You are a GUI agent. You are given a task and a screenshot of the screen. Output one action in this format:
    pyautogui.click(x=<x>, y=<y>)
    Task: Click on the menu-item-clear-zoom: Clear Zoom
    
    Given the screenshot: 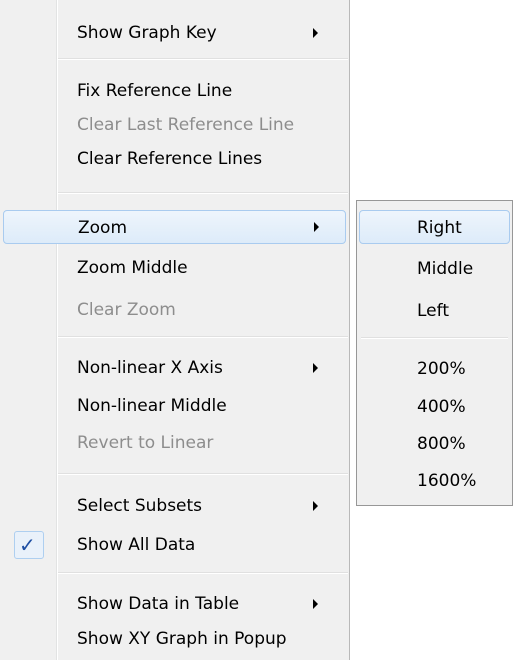 What is the action you would take?
    pyautogui.click(x=174, y=310)
    